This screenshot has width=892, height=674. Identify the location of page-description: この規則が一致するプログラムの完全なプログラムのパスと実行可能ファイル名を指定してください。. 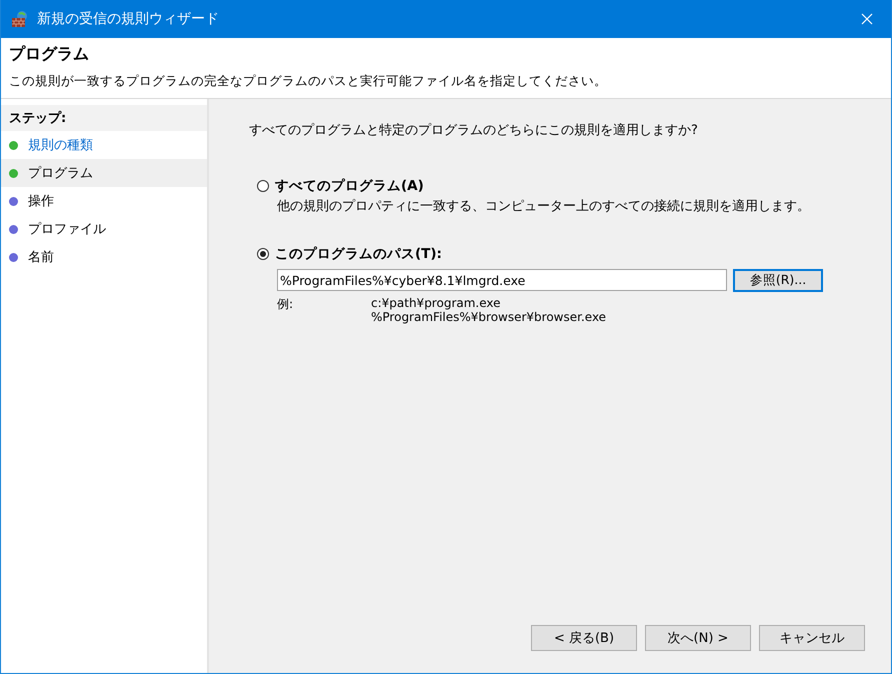
(308, 81).